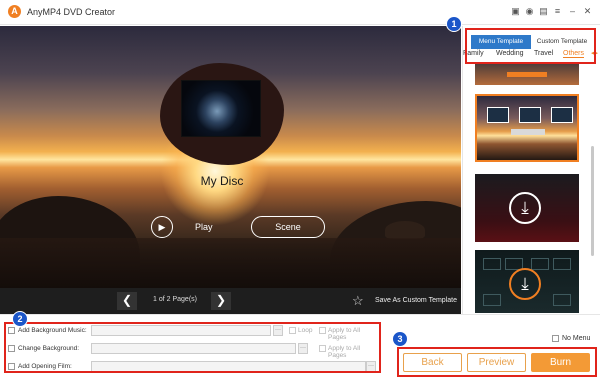  I want to click on background-shore, so click(230, 263).